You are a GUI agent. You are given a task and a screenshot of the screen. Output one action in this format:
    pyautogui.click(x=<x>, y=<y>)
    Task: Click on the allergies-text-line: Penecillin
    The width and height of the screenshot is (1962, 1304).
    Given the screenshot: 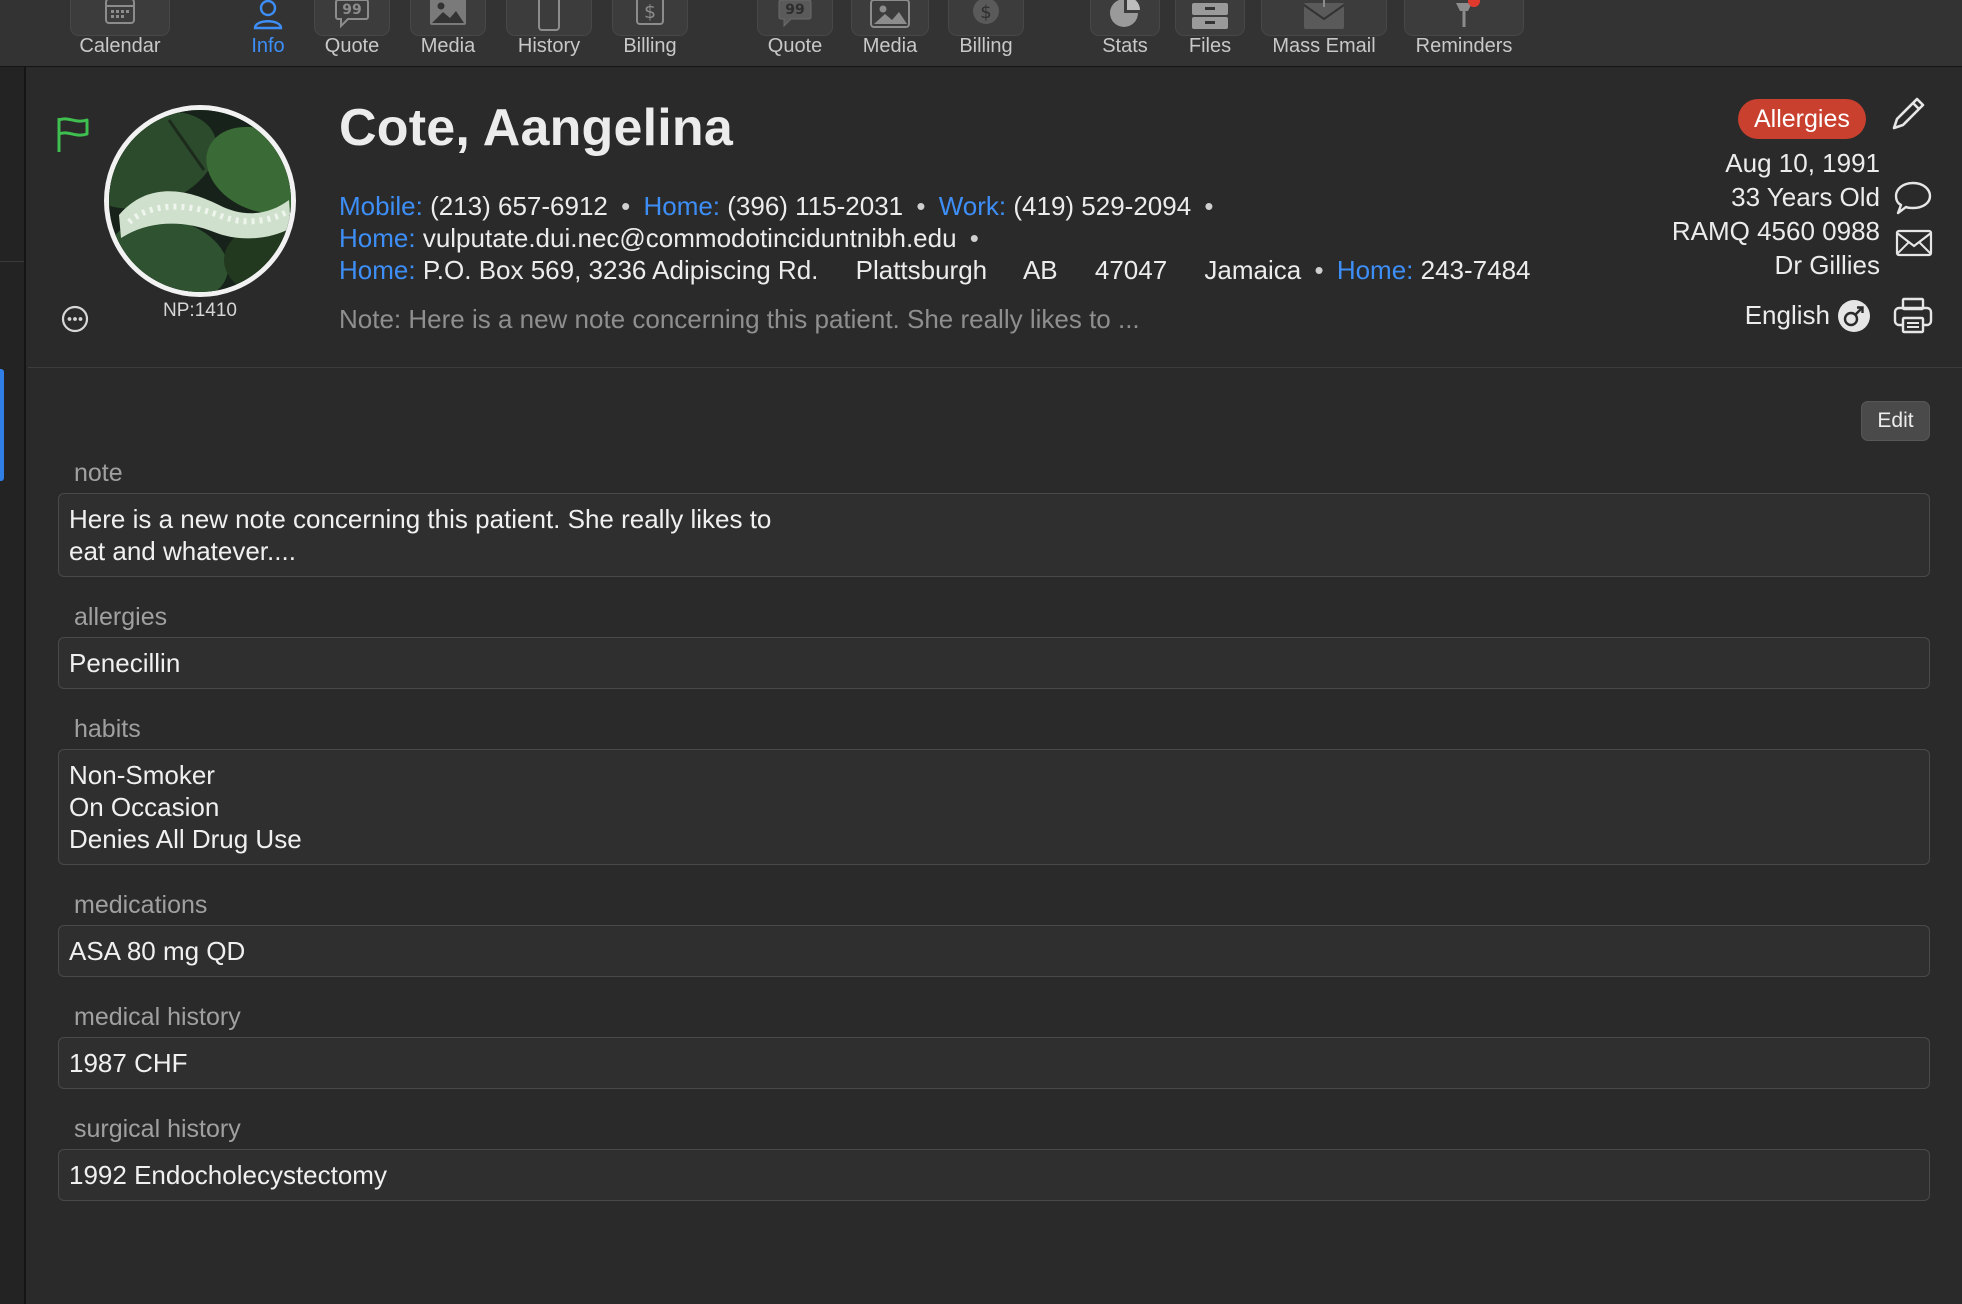 What is the action you would take?
    pyautogui.click(x=125, y=663)
    